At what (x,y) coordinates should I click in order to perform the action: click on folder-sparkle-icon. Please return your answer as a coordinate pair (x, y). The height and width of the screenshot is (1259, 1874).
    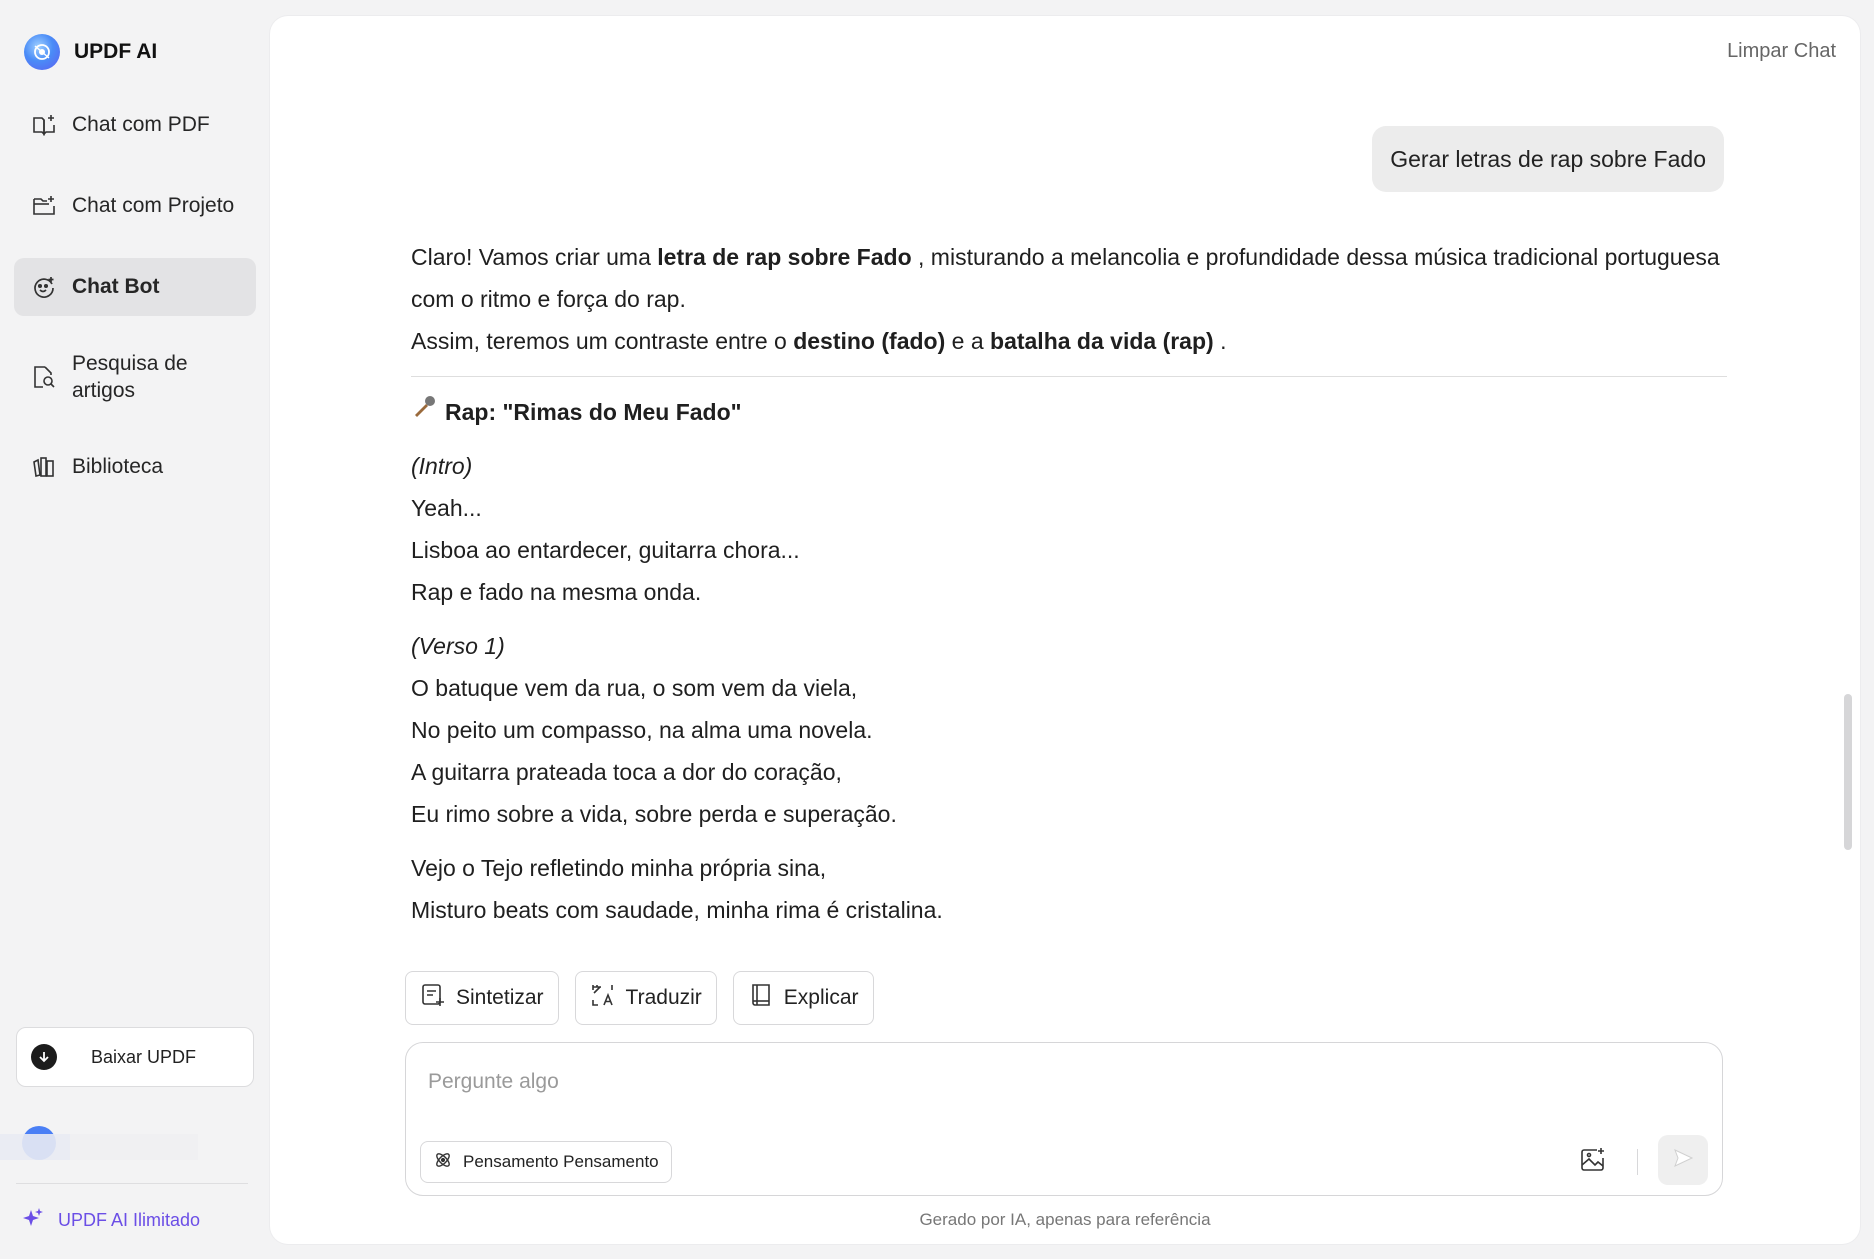
    Looking at the image, I should click on (44, 206).